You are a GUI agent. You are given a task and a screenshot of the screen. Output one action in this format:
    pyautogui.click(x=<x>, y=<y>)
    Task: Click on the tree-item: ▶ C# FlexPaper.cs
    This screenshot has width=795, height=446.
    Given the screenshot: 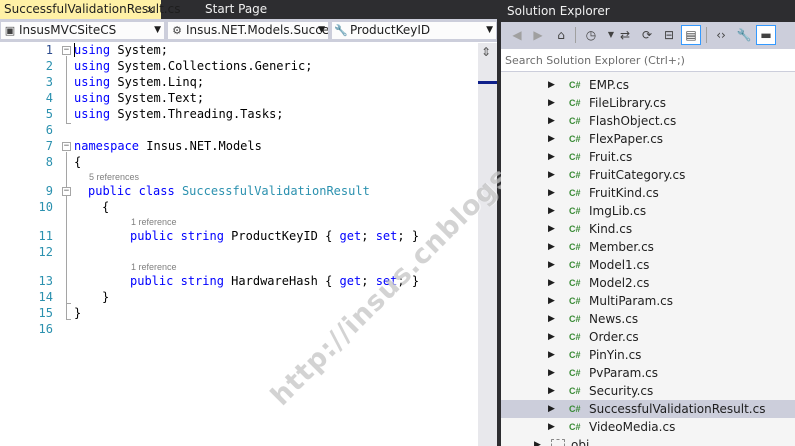 What is the action you would take?
    pyautogui.click(x=648, y=139)
    